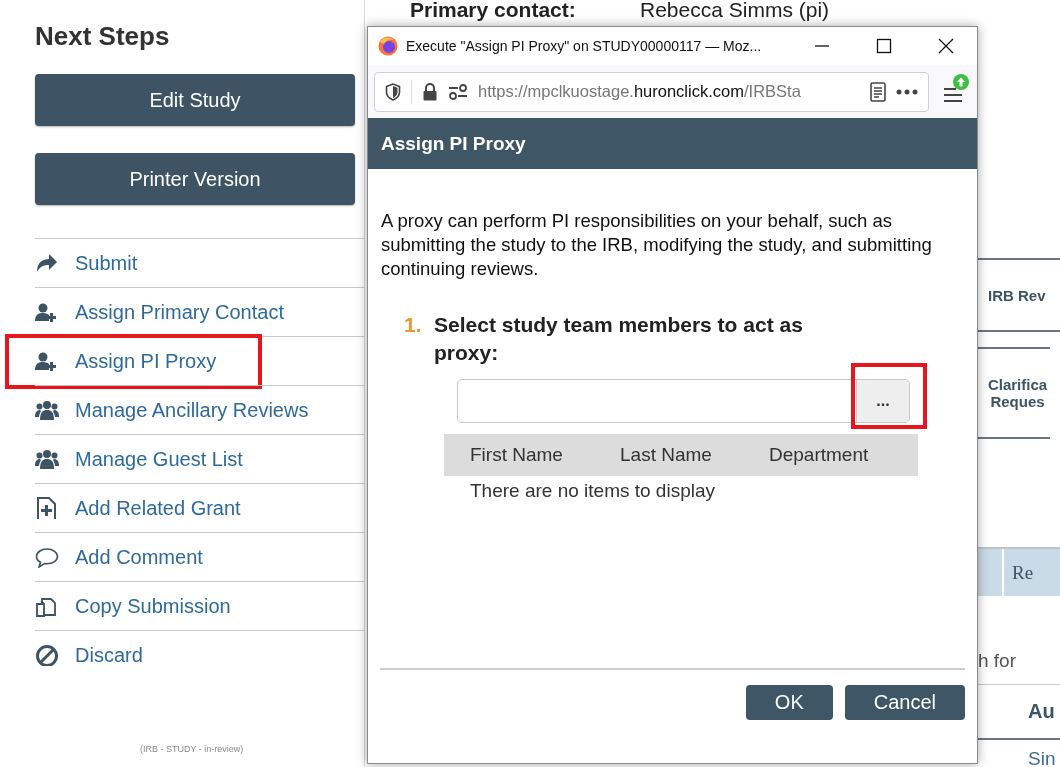  Describe the element at coordinates (172, 410) in the screenshot. I see `action-link: Manage Ancillary Reviews` at that location.